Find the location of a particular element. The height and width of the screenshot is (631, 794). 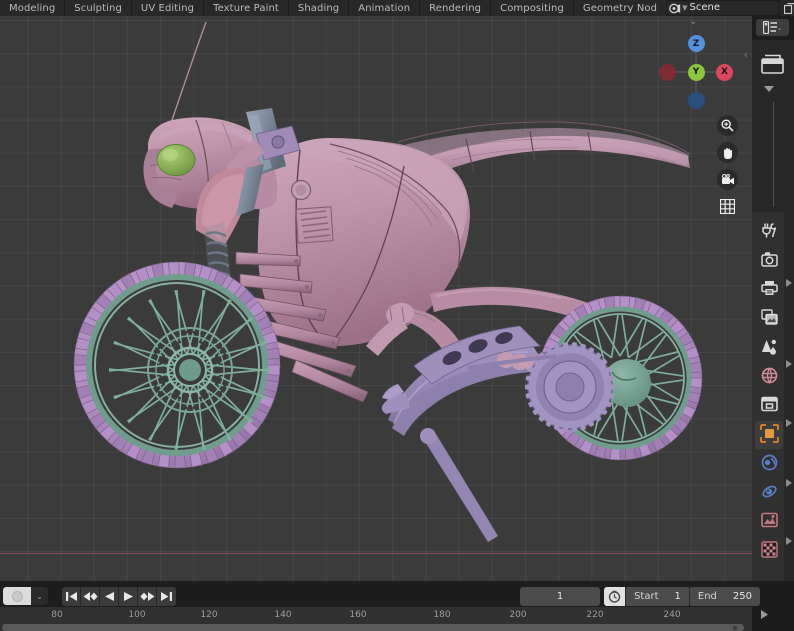

jump-to-end-button is located at coordinates (166, 596).